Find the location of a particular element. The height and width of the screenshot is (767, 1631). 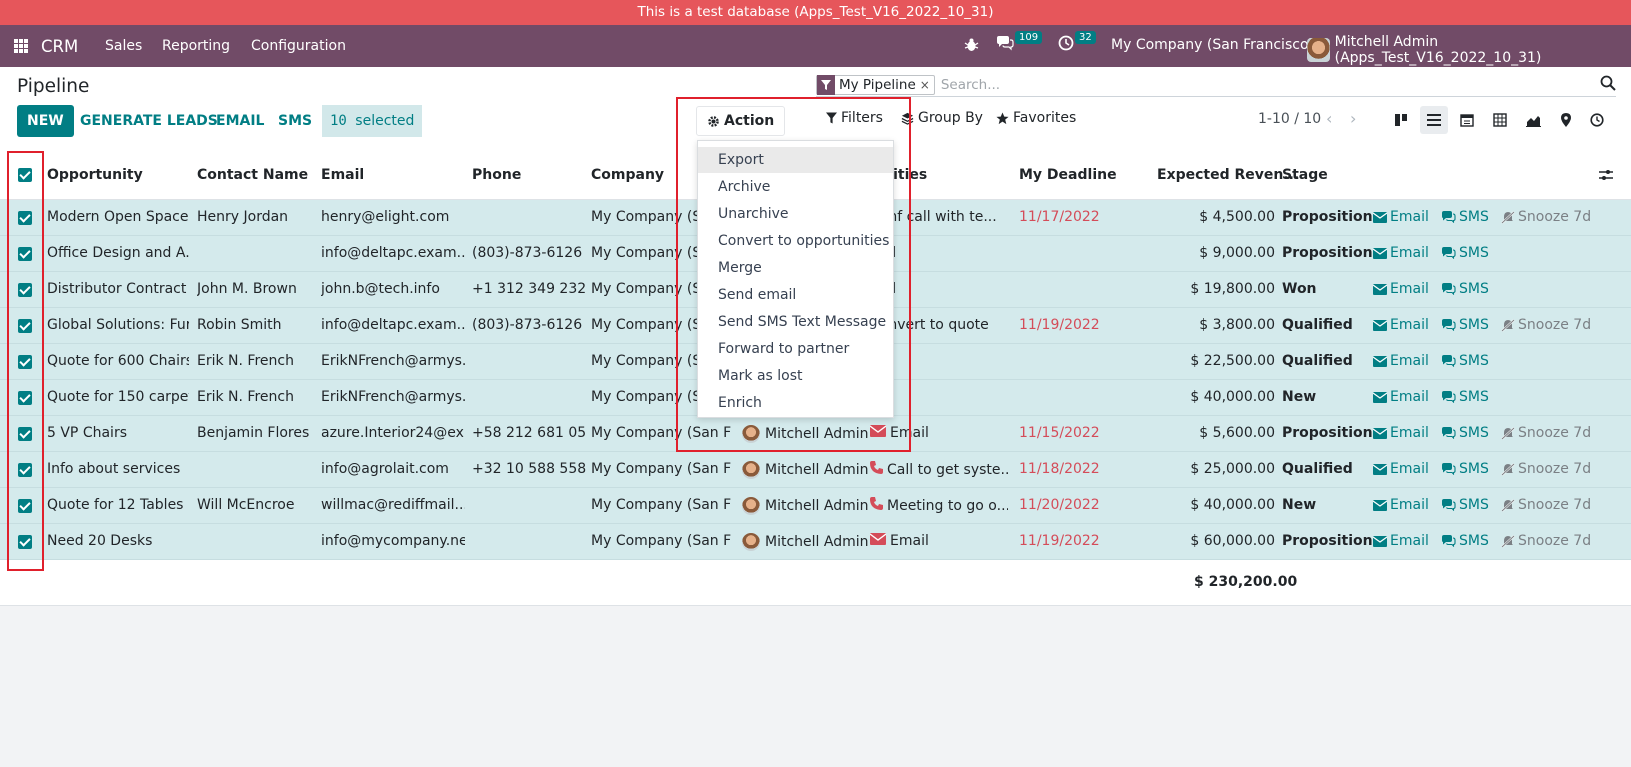

pager-value: 1-10 / 10 is located at coordinates (1289, 119).